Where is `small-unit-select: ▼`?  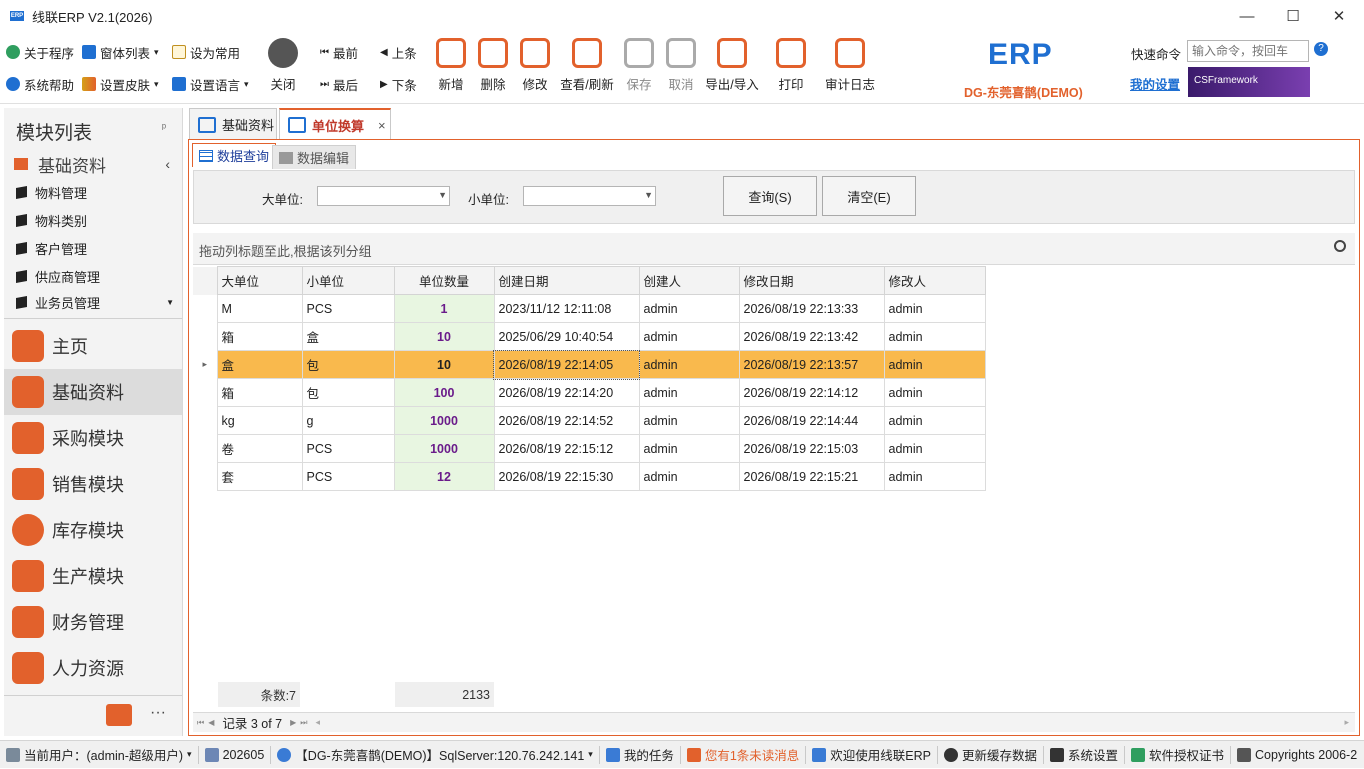
small-unit-select: ▼ is located at coordinates (589, 196).